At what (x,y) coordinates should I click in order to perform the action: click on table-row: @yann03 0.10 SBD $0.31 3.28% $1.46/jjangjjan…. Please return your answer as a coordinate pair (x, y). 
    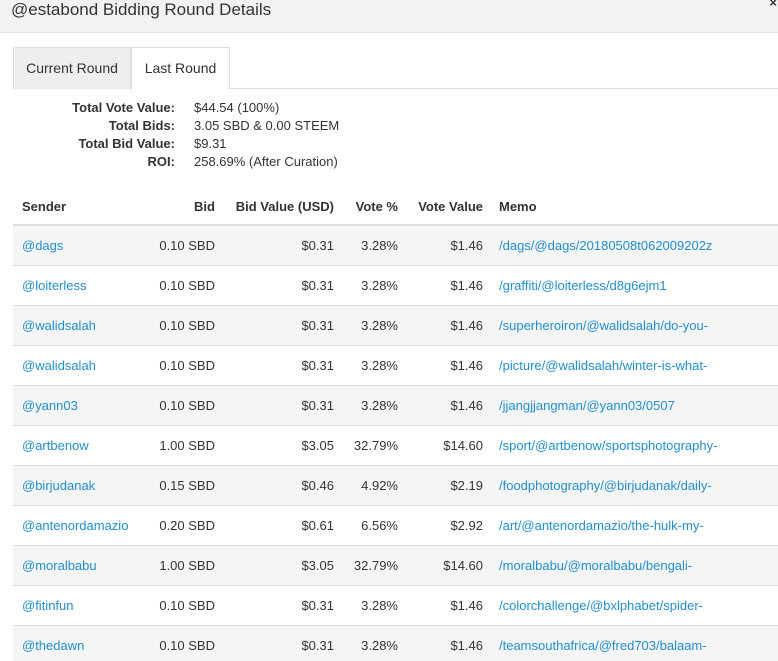
    Looking at the image, I should click on (395, 406).